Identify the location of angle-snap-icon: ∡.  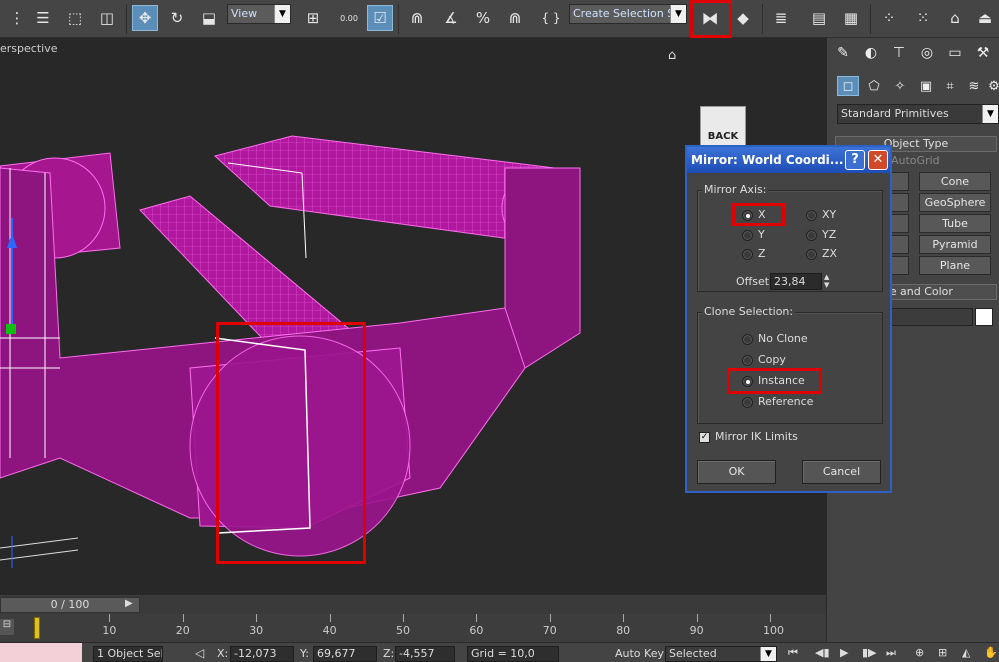
(451, 18).